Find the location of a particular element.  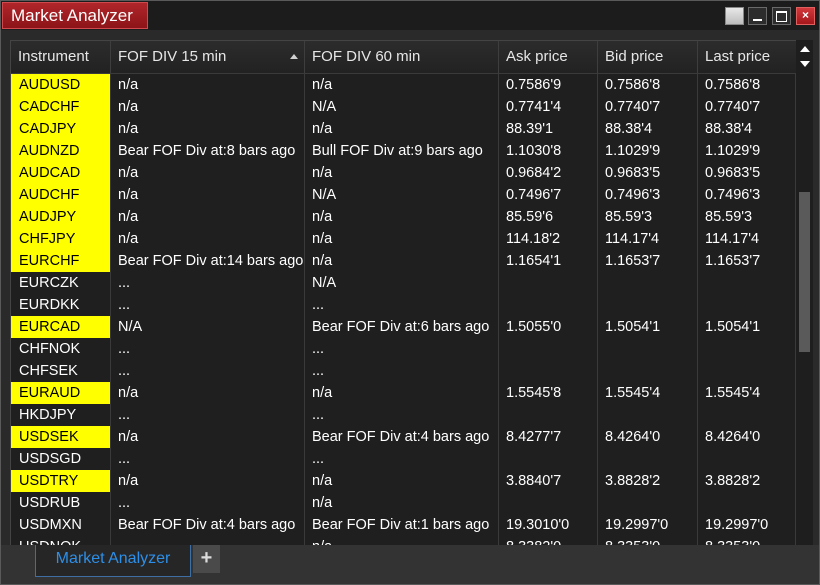

cell-instrument: AUDJPY is located at coordinates (61, 217).